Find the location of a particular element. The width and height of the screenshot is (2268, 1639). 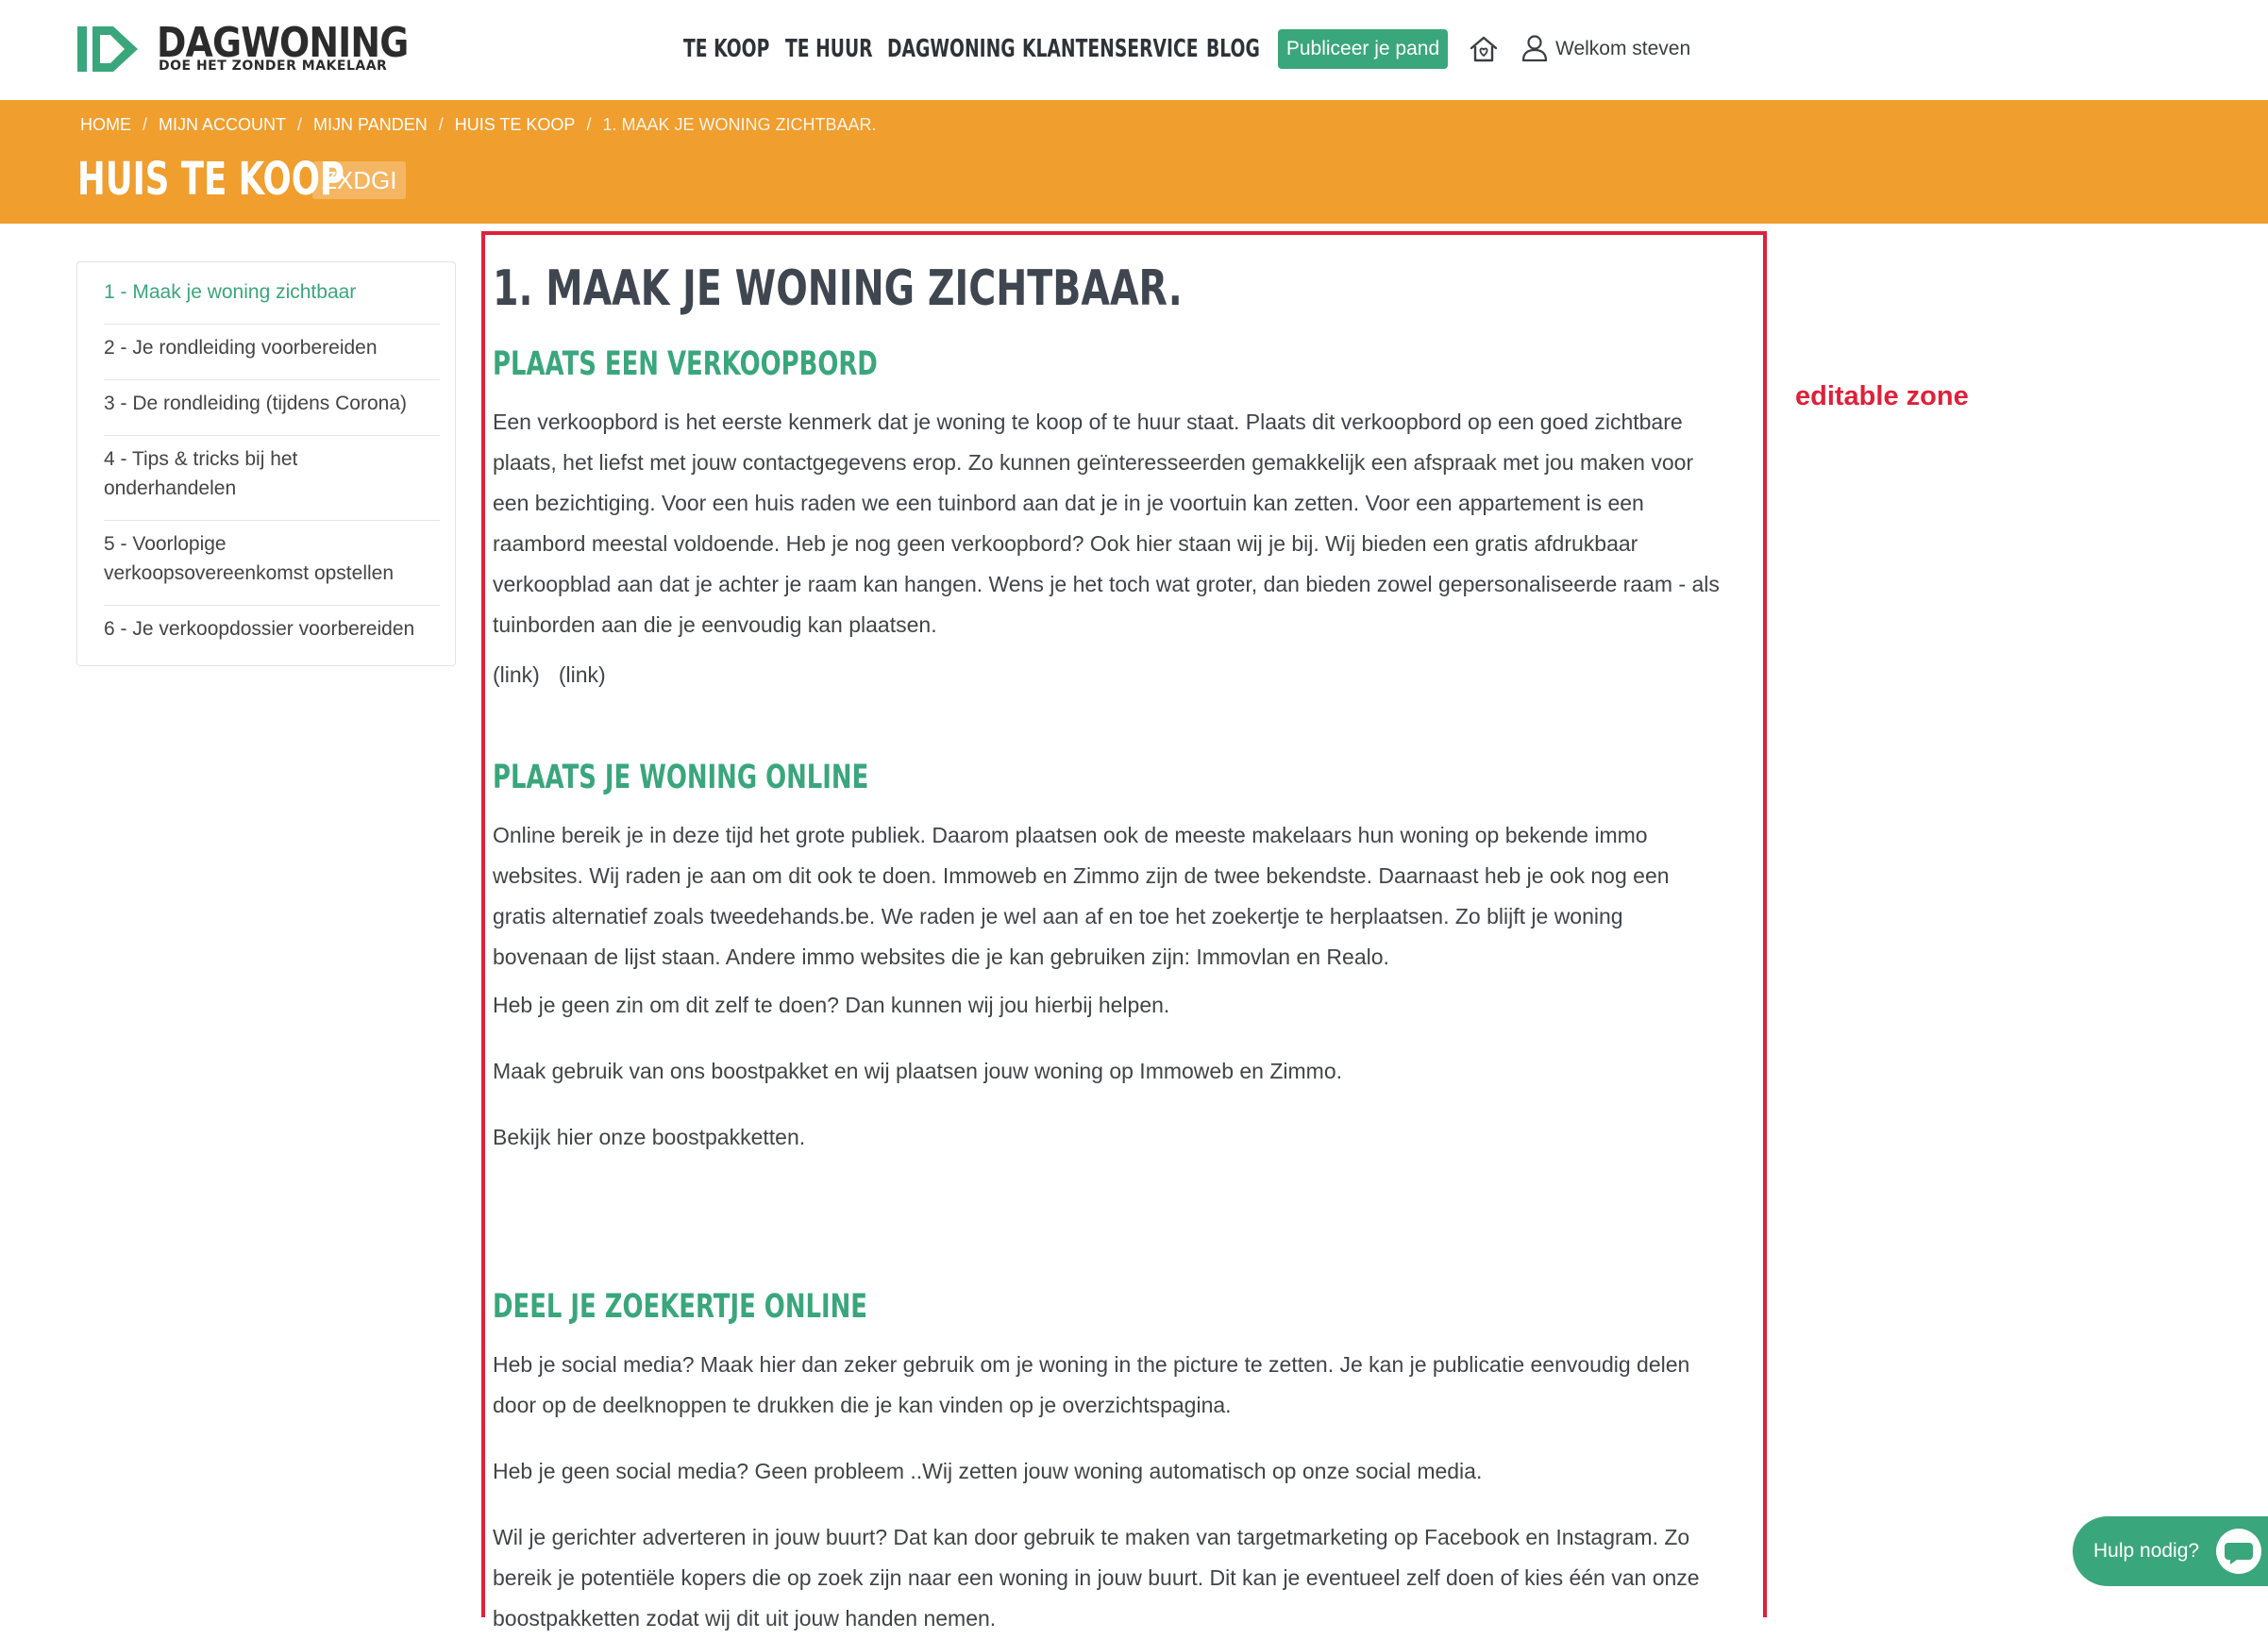

publish-property-button: Publiceer je pand is located at coordinates (1363, 49).